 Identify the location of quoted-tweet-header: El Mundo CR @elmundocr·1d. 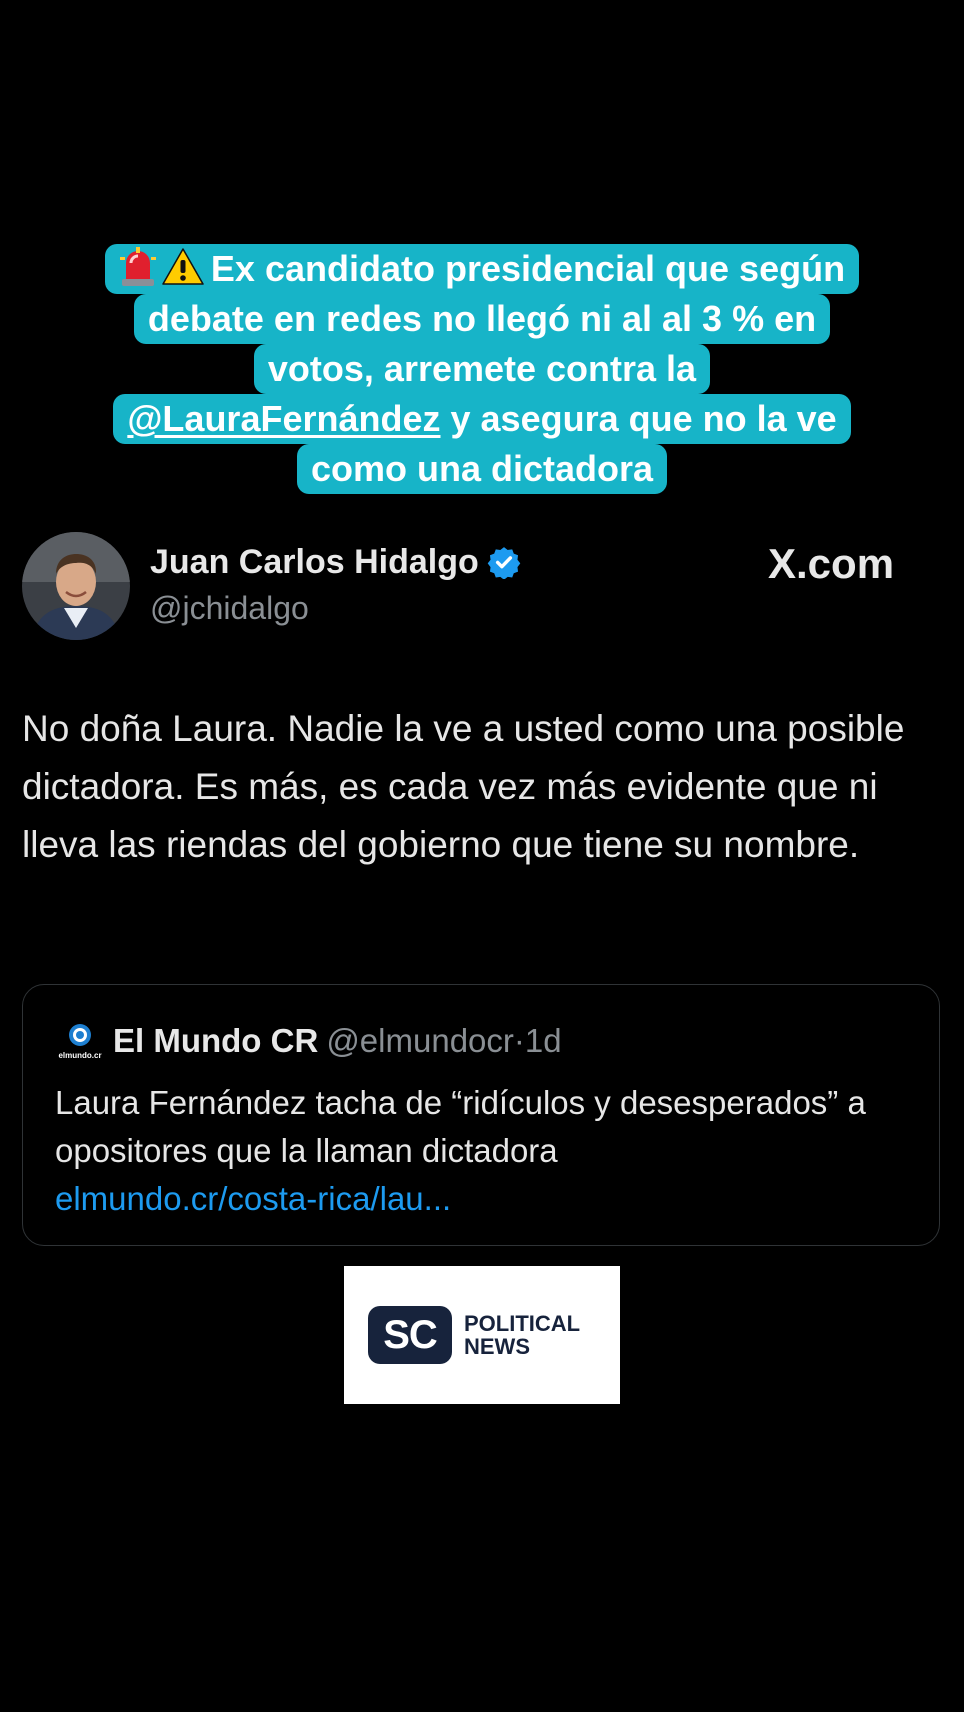
(337, 1041).